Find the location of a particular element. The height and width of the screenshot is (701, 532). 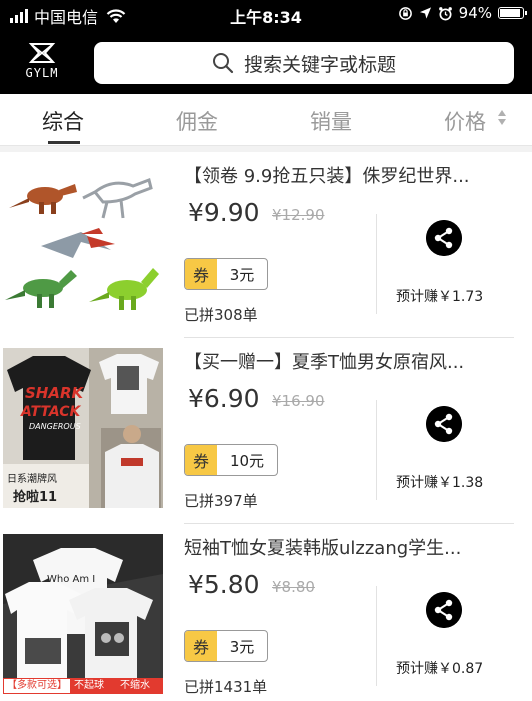

tab-commission: 佣金 is located at coordinates (197, 121).